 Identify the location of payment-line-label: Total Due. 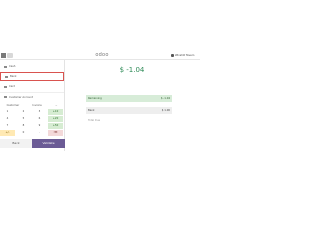
(94, 120).